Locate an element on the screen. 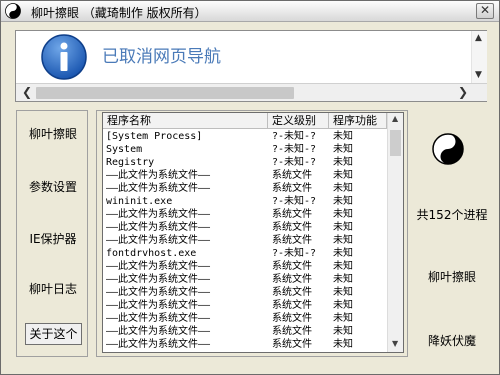 The image size is (500, 375). nav-item-log: 柳叶日志 is located at coordinates (53, 288).